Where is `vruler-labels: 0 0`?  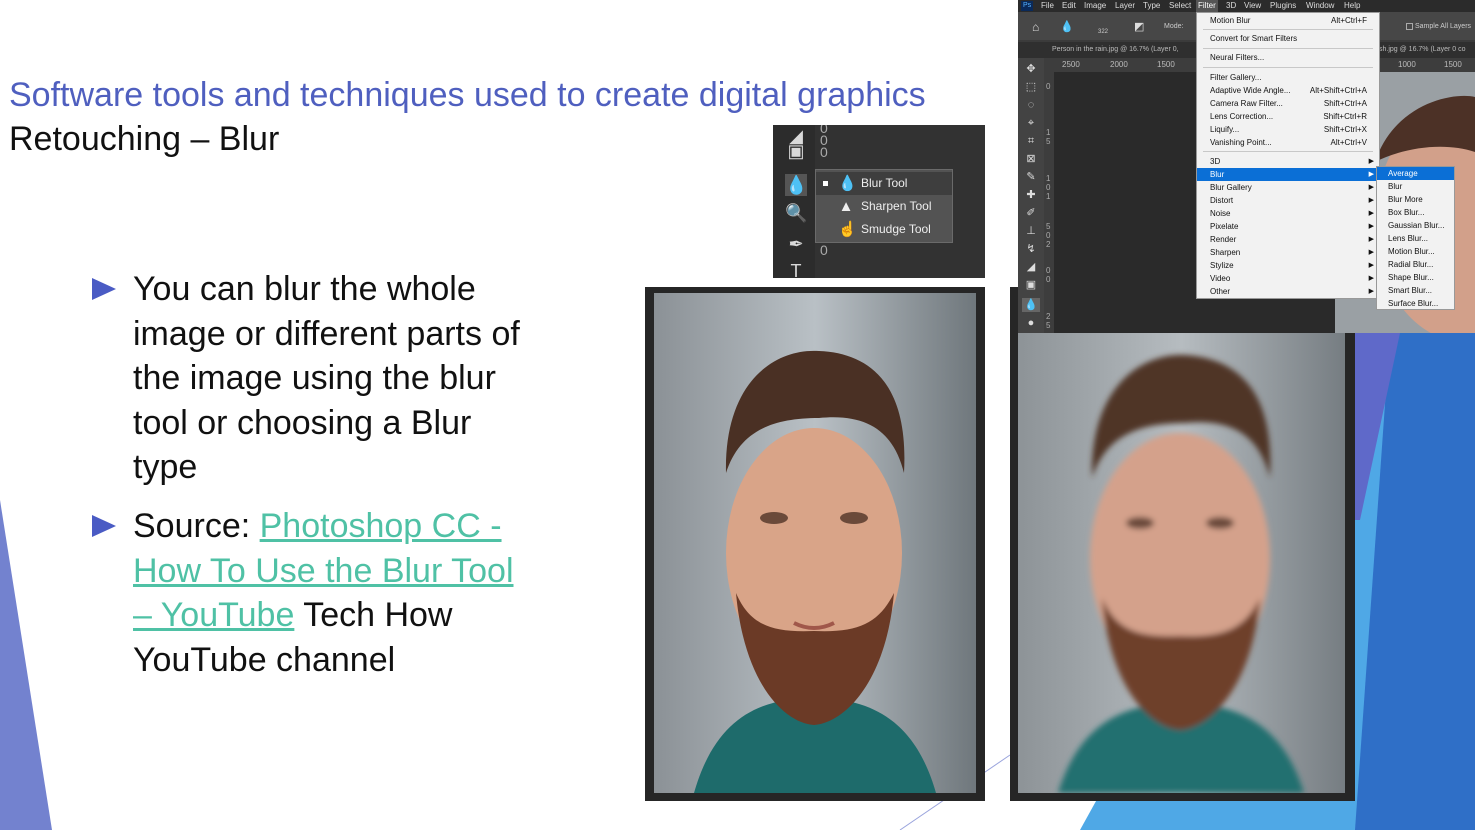
vruler-labels: 0 0 is located at coordinates (1048, 275).